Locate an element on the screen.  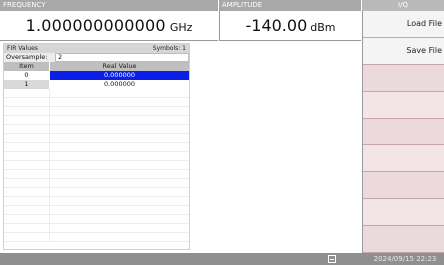
column-header-item: Item is located at coordinates (27, 66).